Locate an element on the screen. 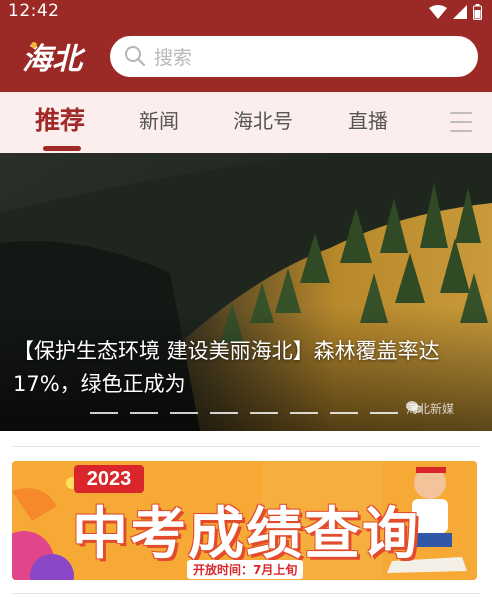 The image size is (492, 597). channel-tabs: 推荐 新闻 海北号 直播 is located at coordinates (246, 122).